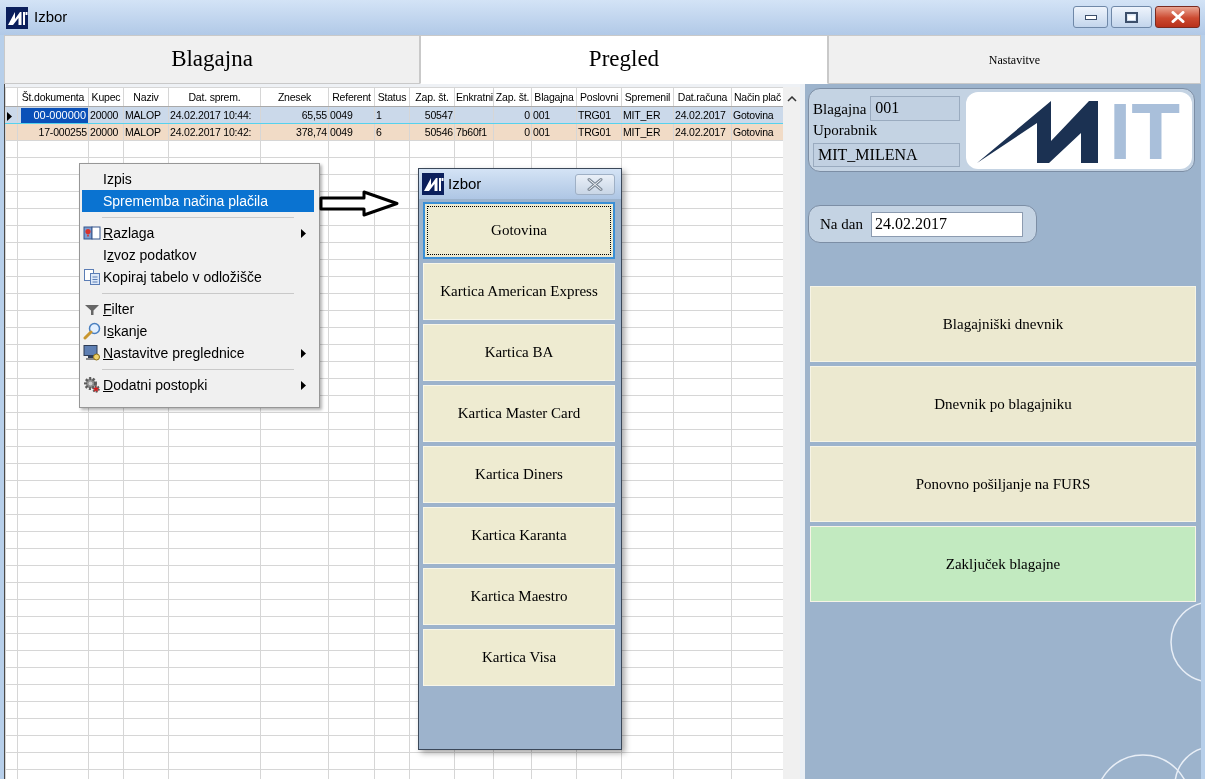 The height and width of the screenshot is (779, 1205). I want to click on menu-item: Kopiraj tabelo v odložišče, so click(198, 277).